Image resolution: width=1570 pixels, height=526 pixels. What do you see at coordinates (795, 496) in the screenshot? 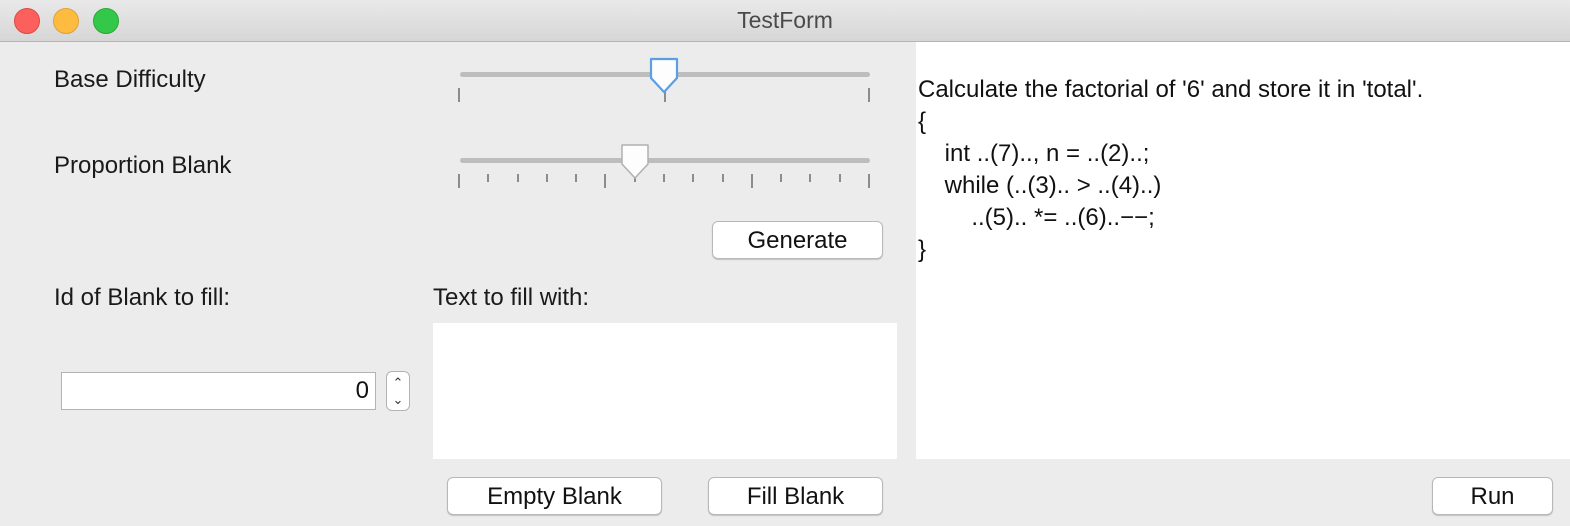
I see `fill-blank-button: Fill Blank` at bounding box center [795, 496].